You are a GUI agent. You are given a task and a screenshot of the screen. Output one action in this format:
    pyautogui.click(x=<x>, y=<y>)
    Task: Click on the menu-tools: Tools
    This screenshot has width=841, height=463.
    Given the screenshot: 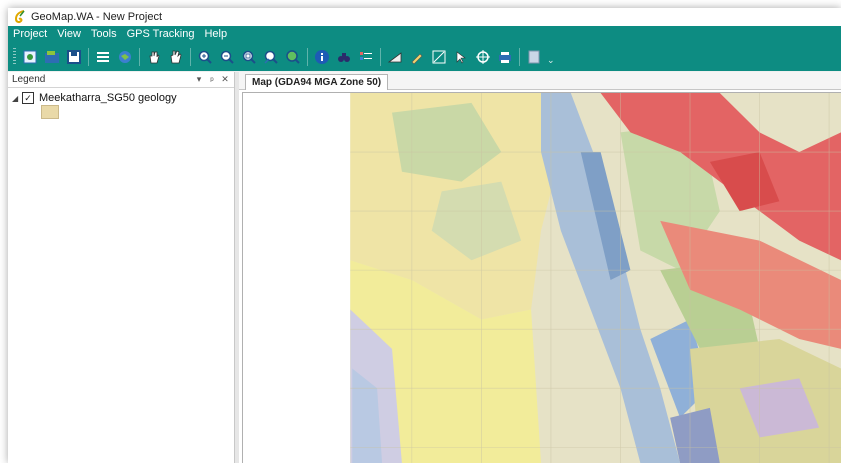 What is the action you would take?
    pyautogui.click(x=104, y=34)
    